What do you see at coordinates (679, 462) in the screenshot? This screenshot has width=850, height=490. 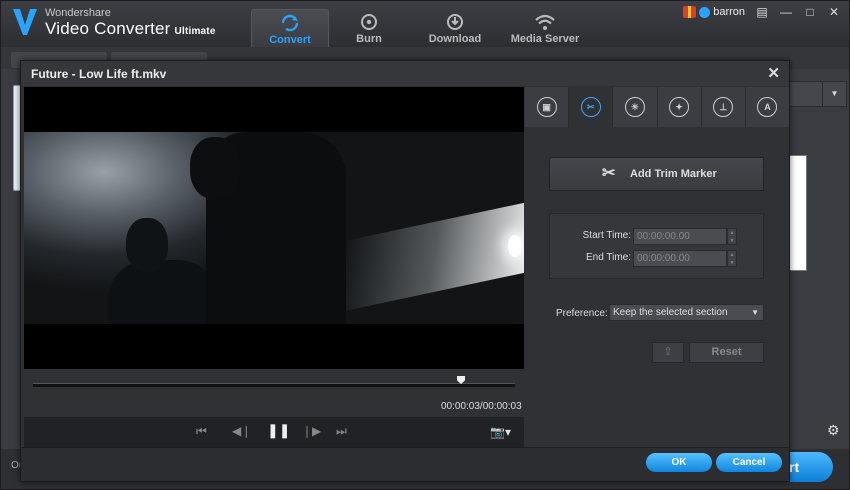 I see `ok-button: OK` at bounding box center [679, 462].